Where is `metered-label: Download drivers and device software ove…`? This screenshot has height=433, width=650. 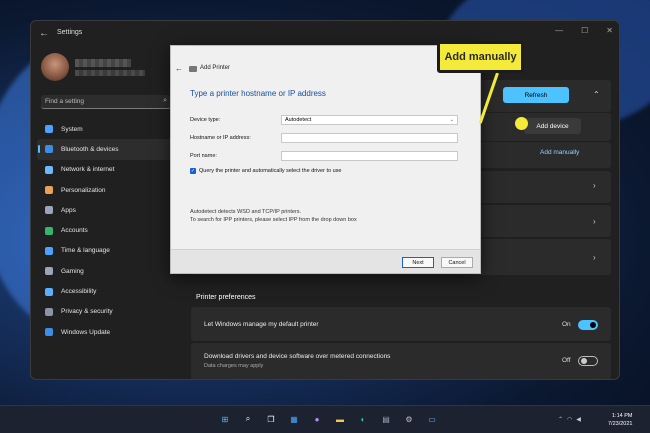
metered-label: Download drivers and device software ove… is located at coordinates (297, 356).